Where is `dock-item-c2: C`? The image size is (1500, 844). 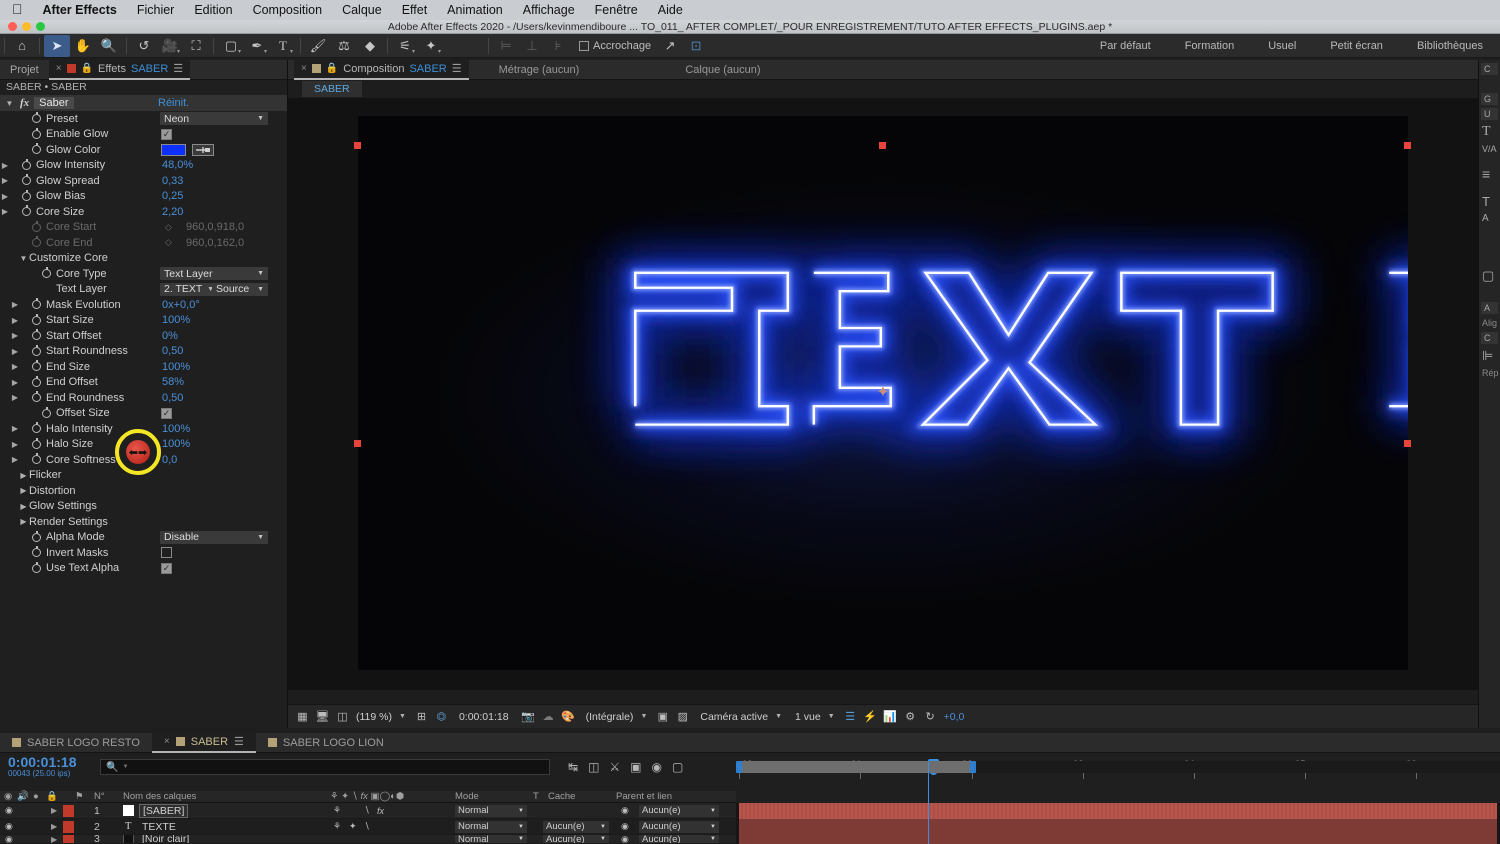
dock-item-c2: C is located at coordinates (1489, 338).